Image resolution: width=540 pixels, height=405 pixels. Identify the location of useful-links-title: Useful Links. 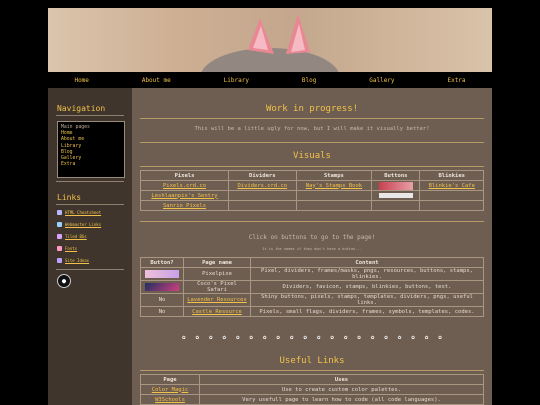
(312, 361).